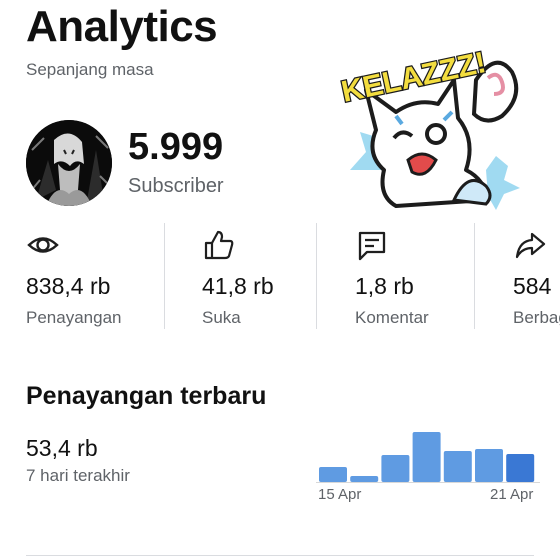 The image size is (560, 560). I want to click on subscriber-label: Subscriber, so click(176, 186).